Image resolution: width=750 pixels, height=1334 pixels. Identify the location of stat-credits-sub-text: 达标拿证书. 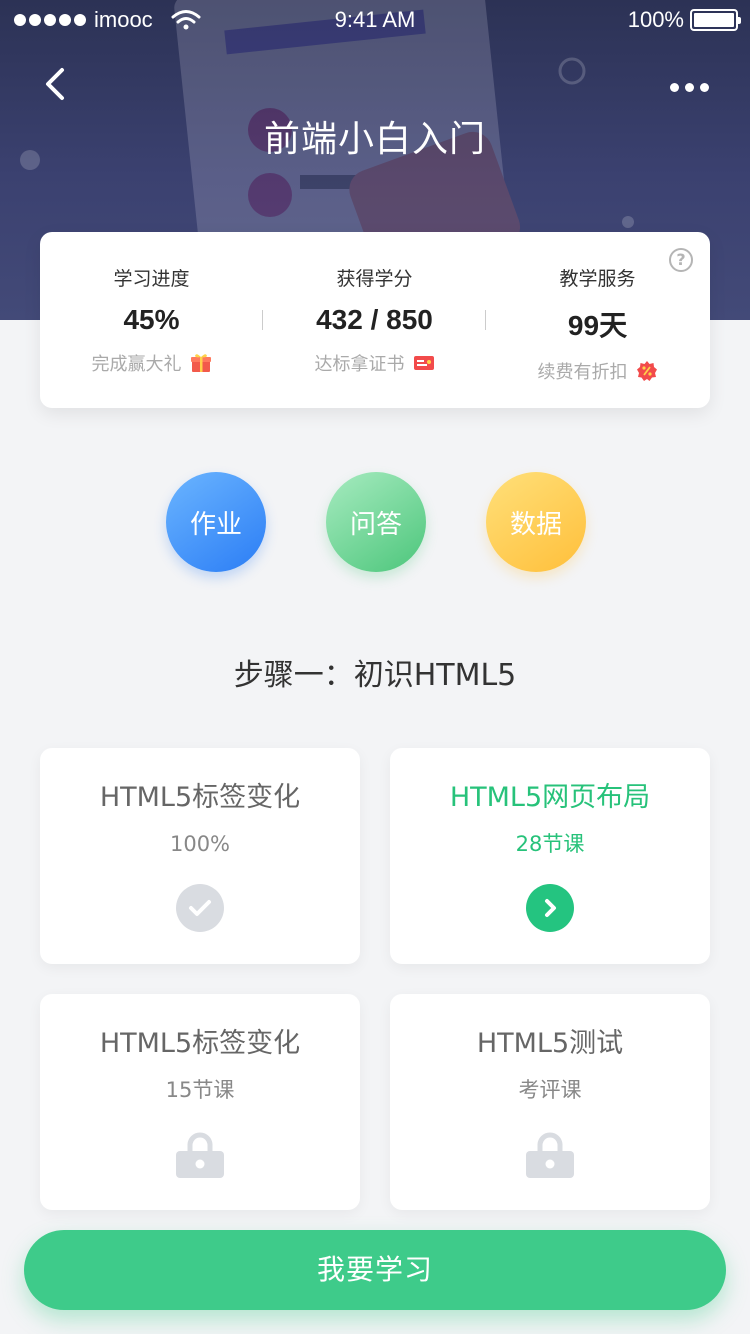
(359, 364).